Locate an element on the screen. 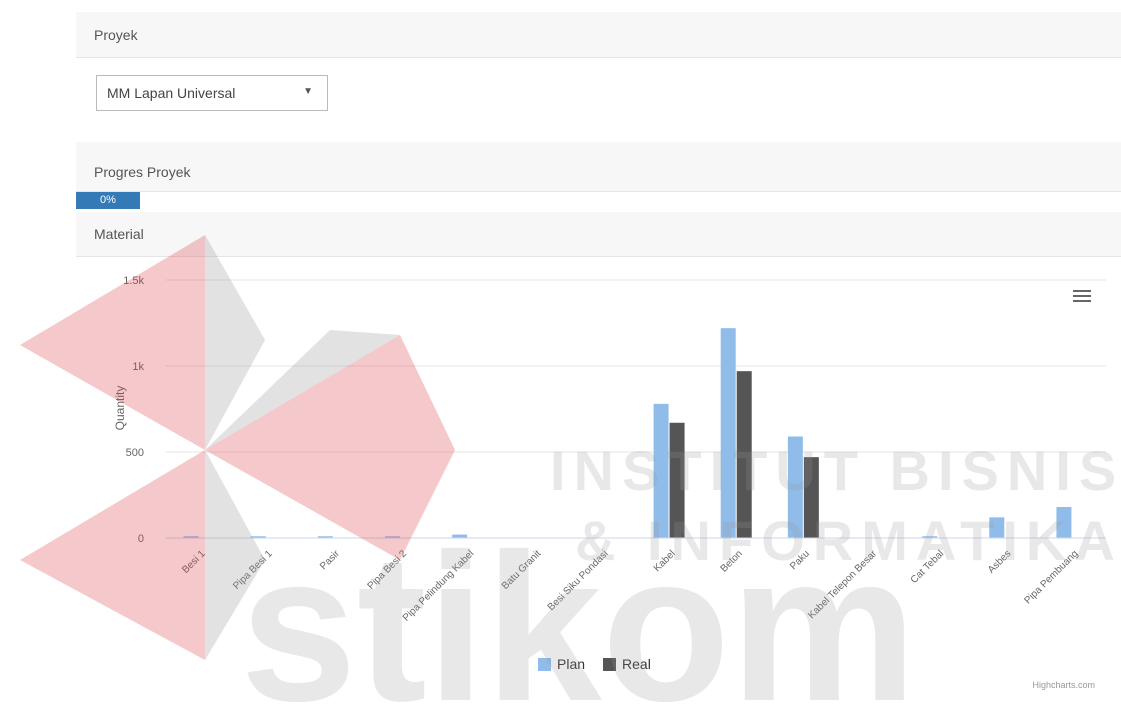 The width and height of the screenshot is (1121, 716). legend-item-plan: Plan is located at coordinates (561, 664).